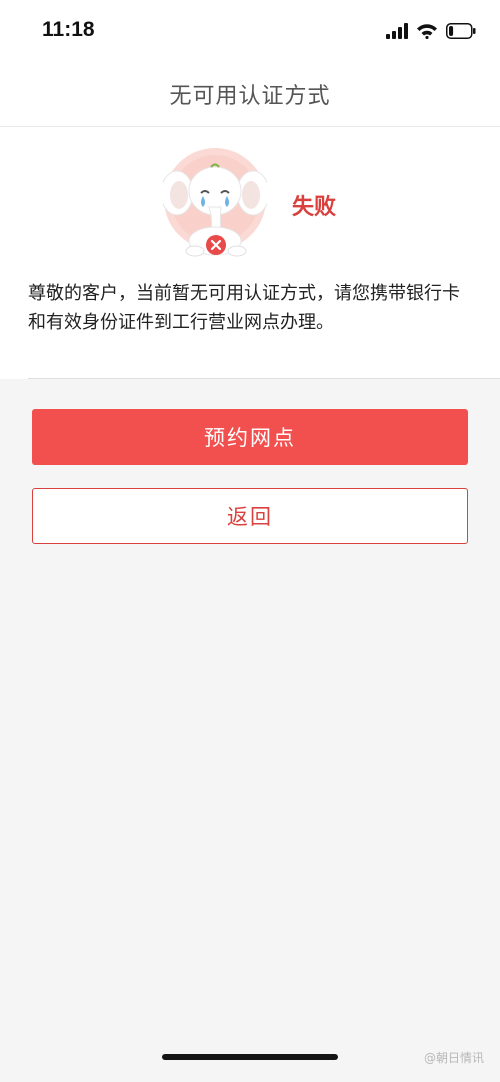  I want to click on divider, so click(264, 378).